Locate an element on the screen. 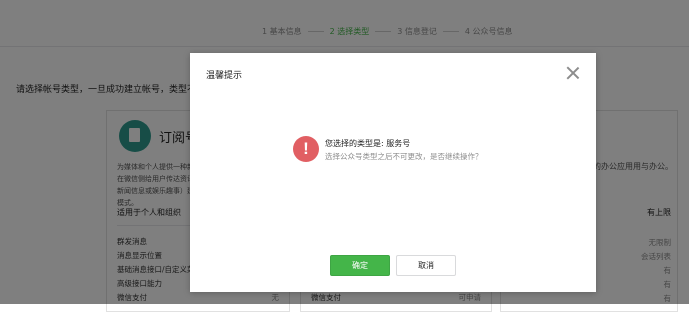  dialog-header: 温馨提示 is located at coordinates (393, 73).